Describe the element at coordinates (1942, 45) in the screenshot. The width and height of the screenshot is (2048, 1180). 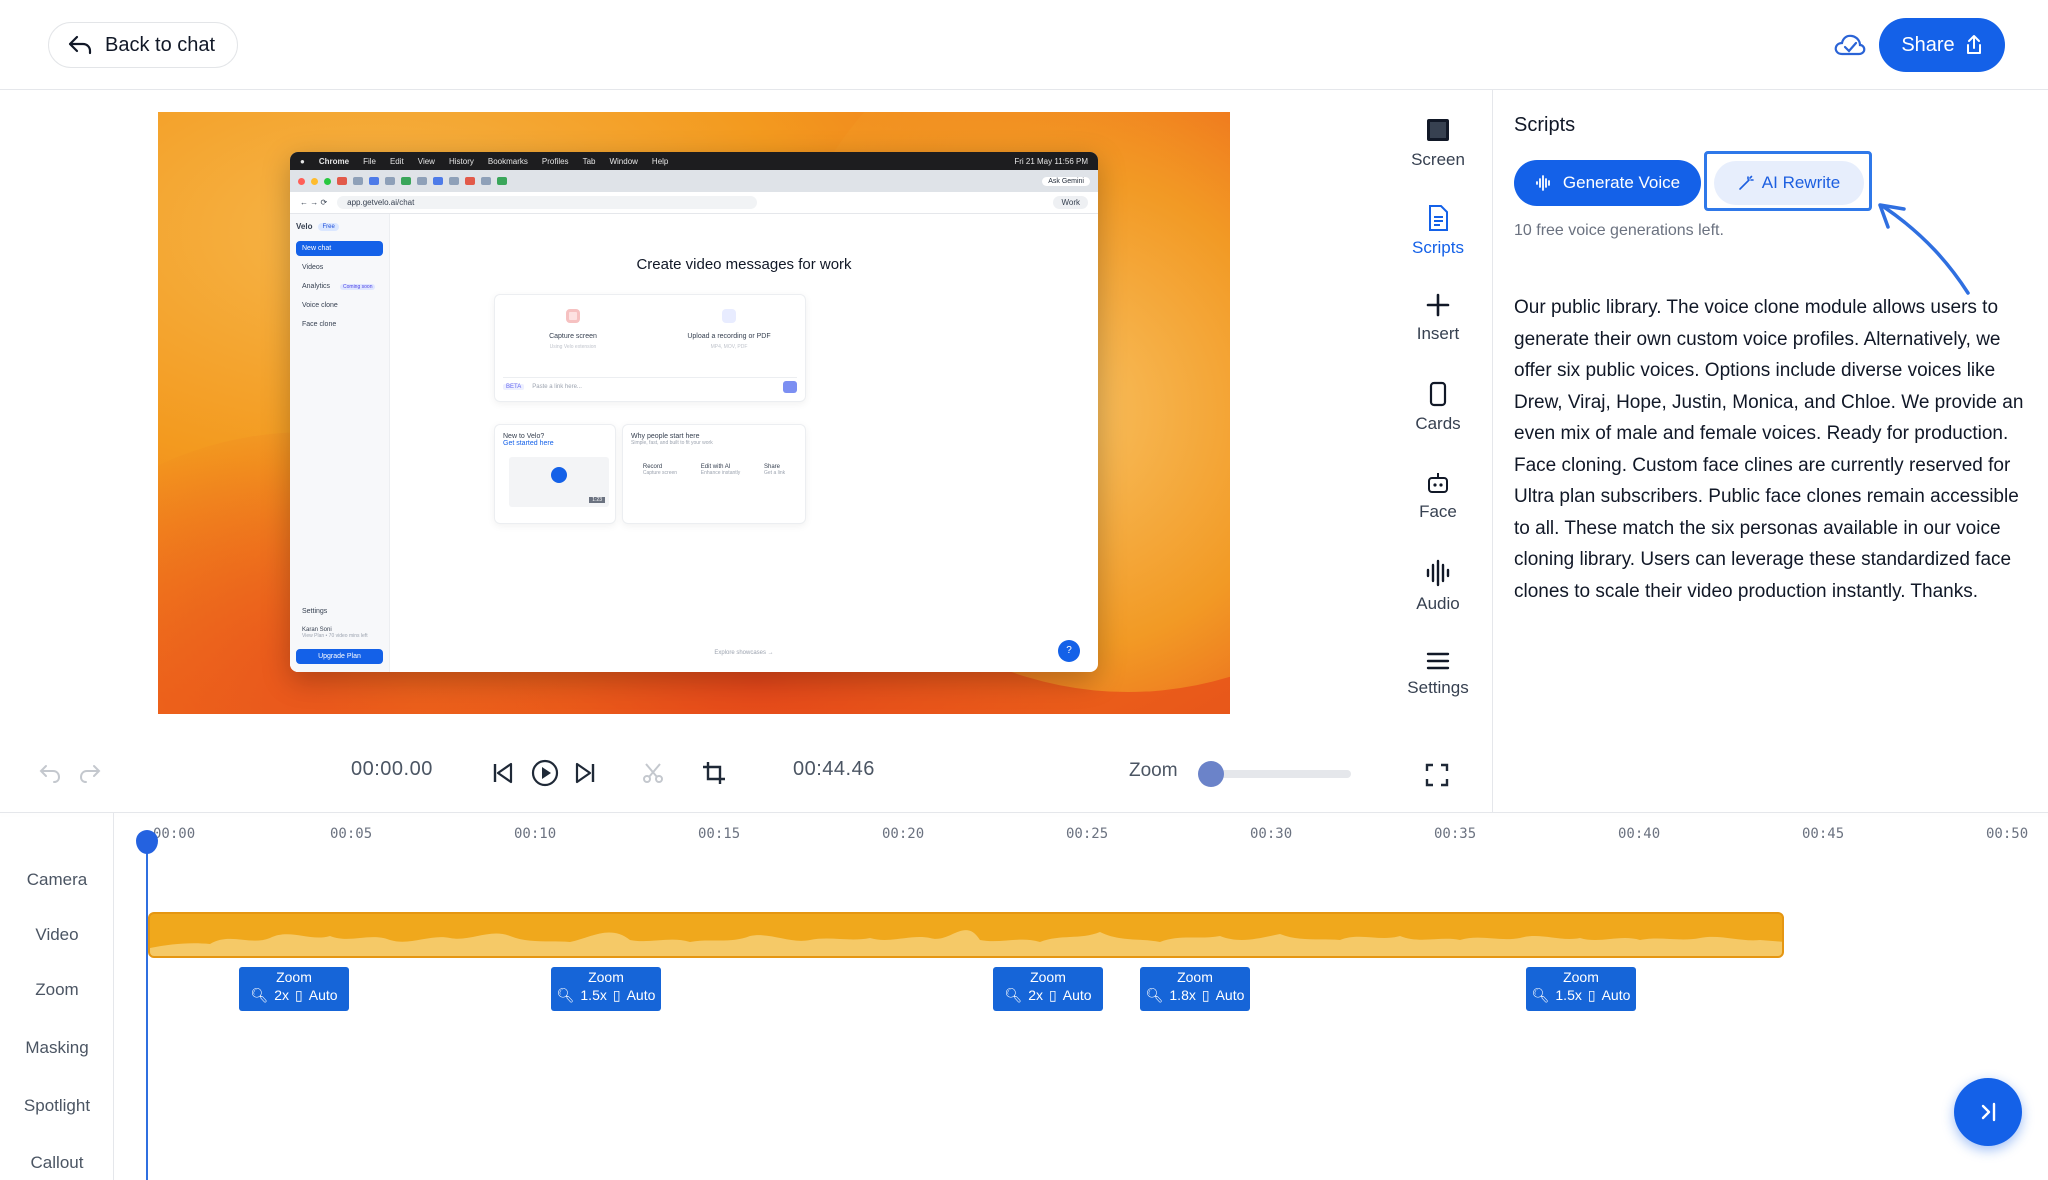
I see `share-button: Share` at that location.